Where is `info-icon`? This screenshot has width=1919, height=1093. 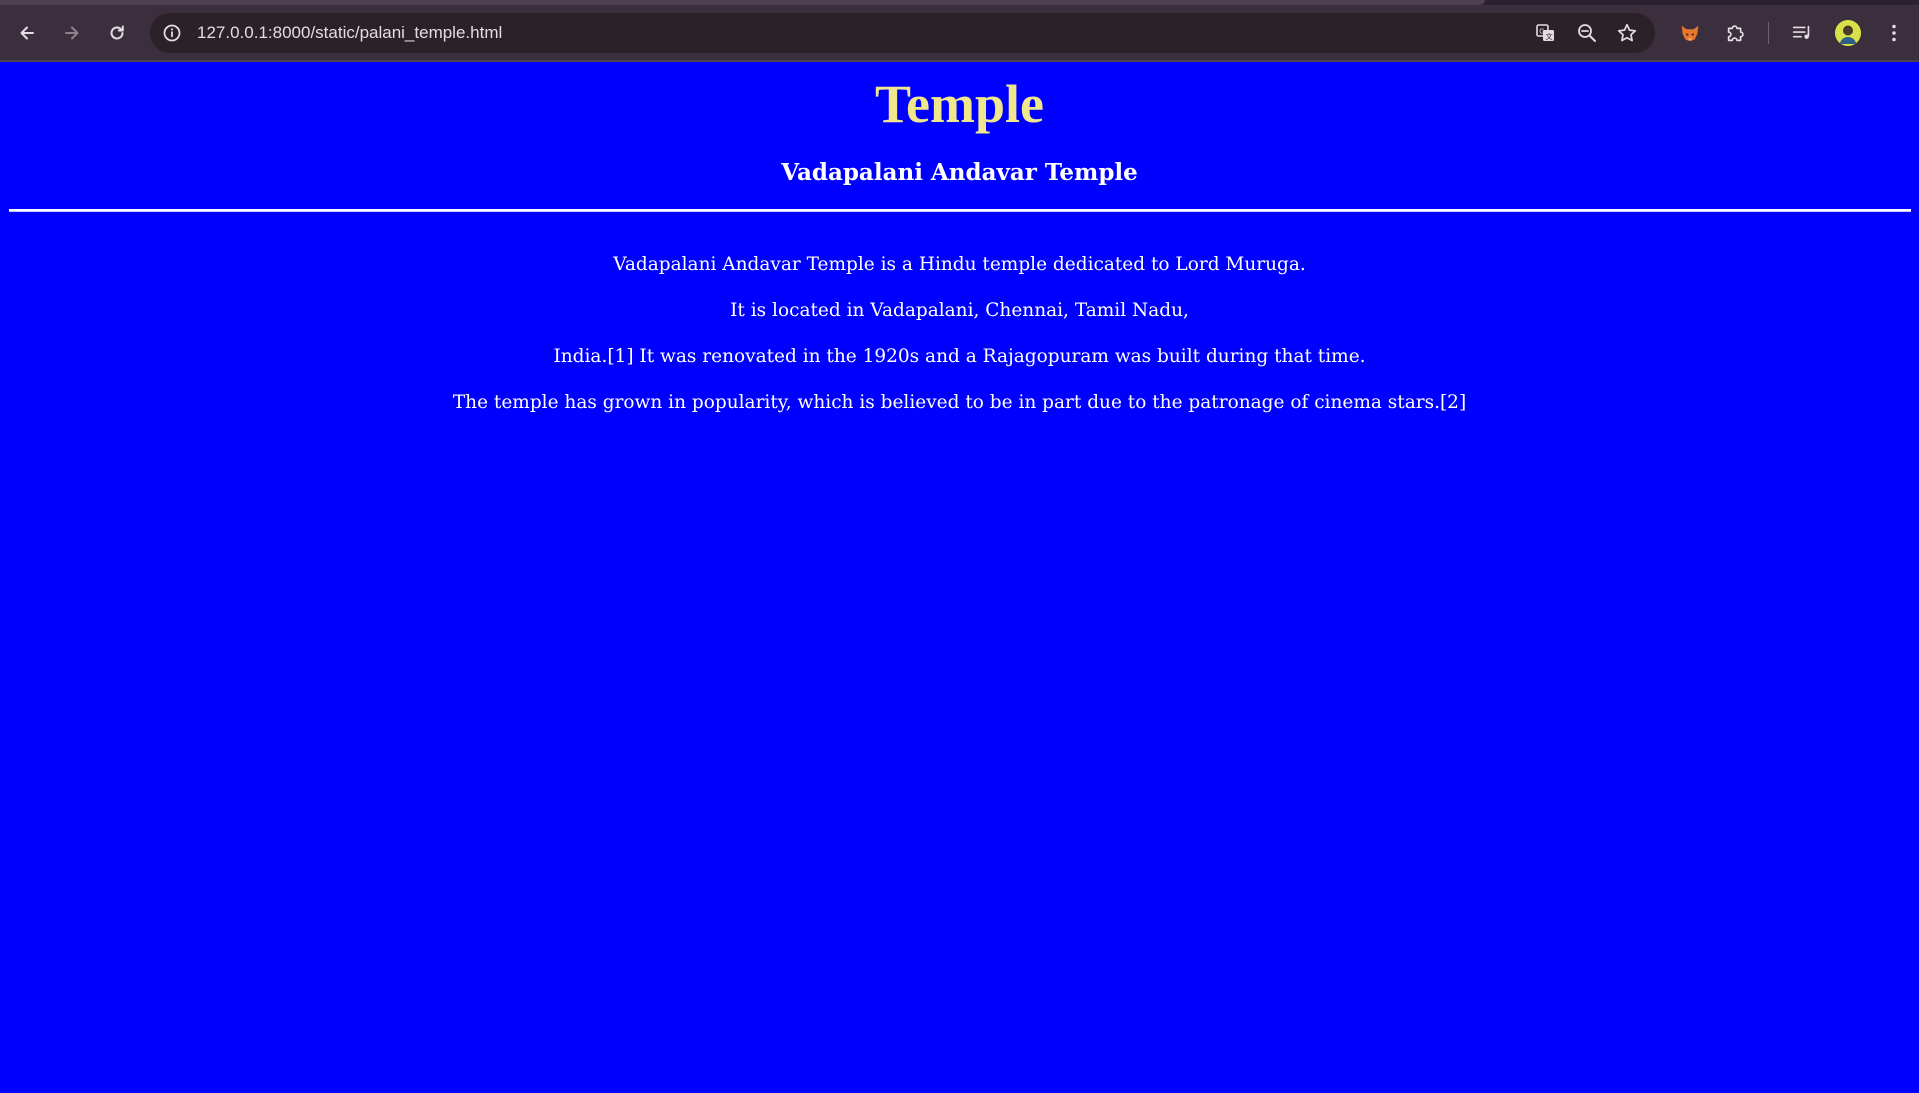
info-icon is located at coordinates (172, 33).